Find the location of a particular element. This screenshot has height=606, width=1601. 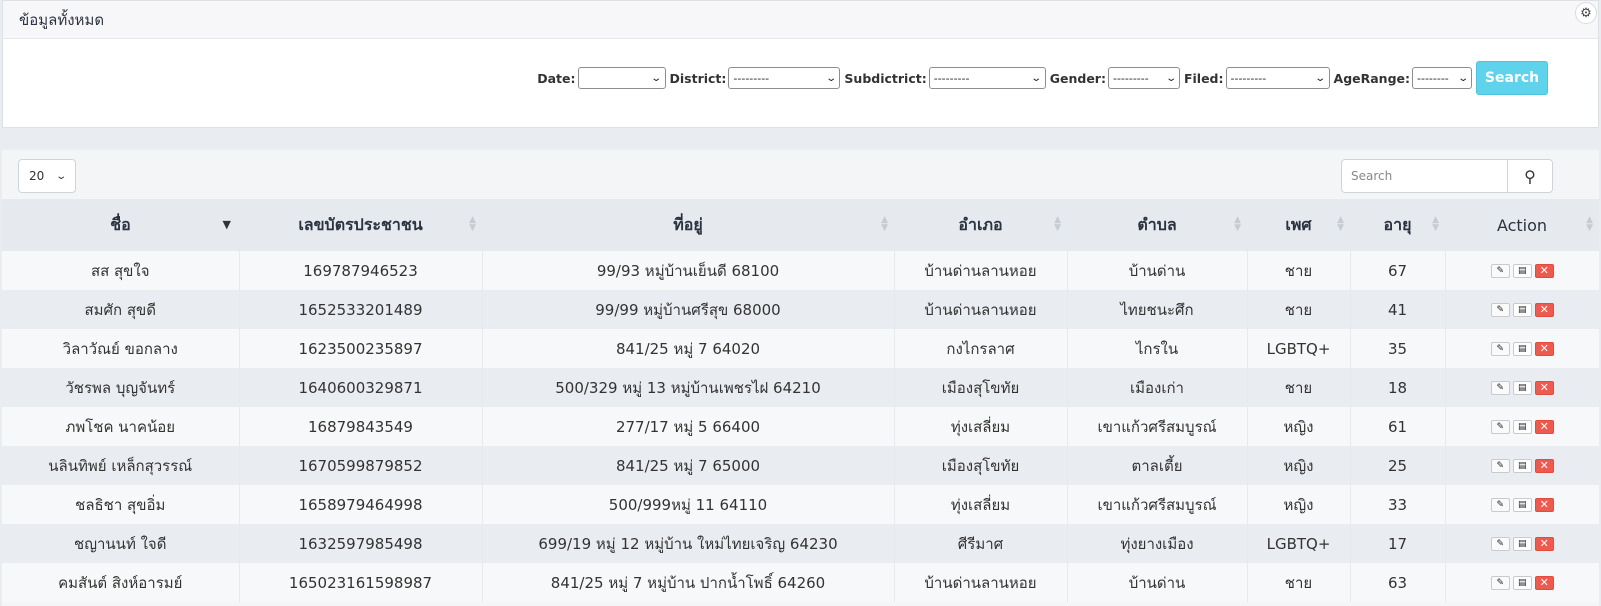

column-header-id: เลขบัตรประชาชน ▲ ▼ is located at coordinates (360, 225).